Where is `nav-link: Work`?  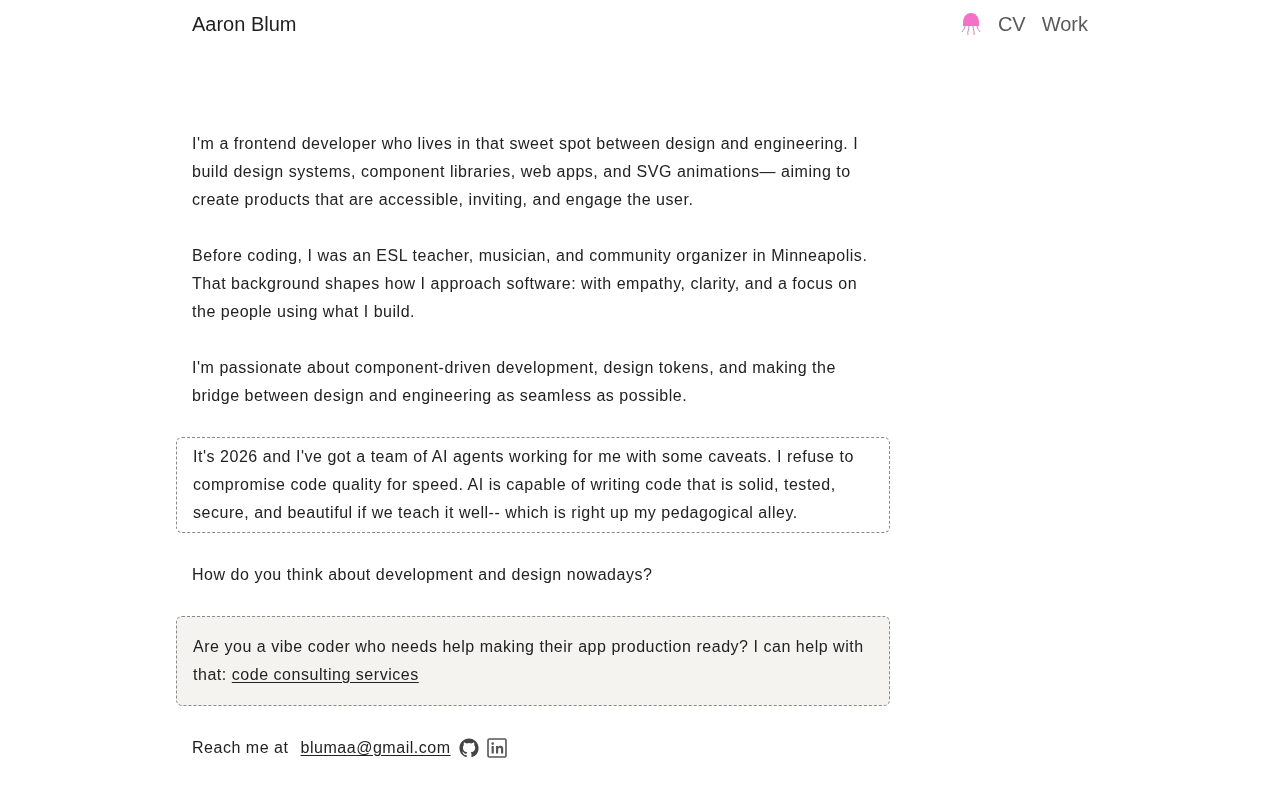
nav-link: Work is located at coordinates (1064, 24).